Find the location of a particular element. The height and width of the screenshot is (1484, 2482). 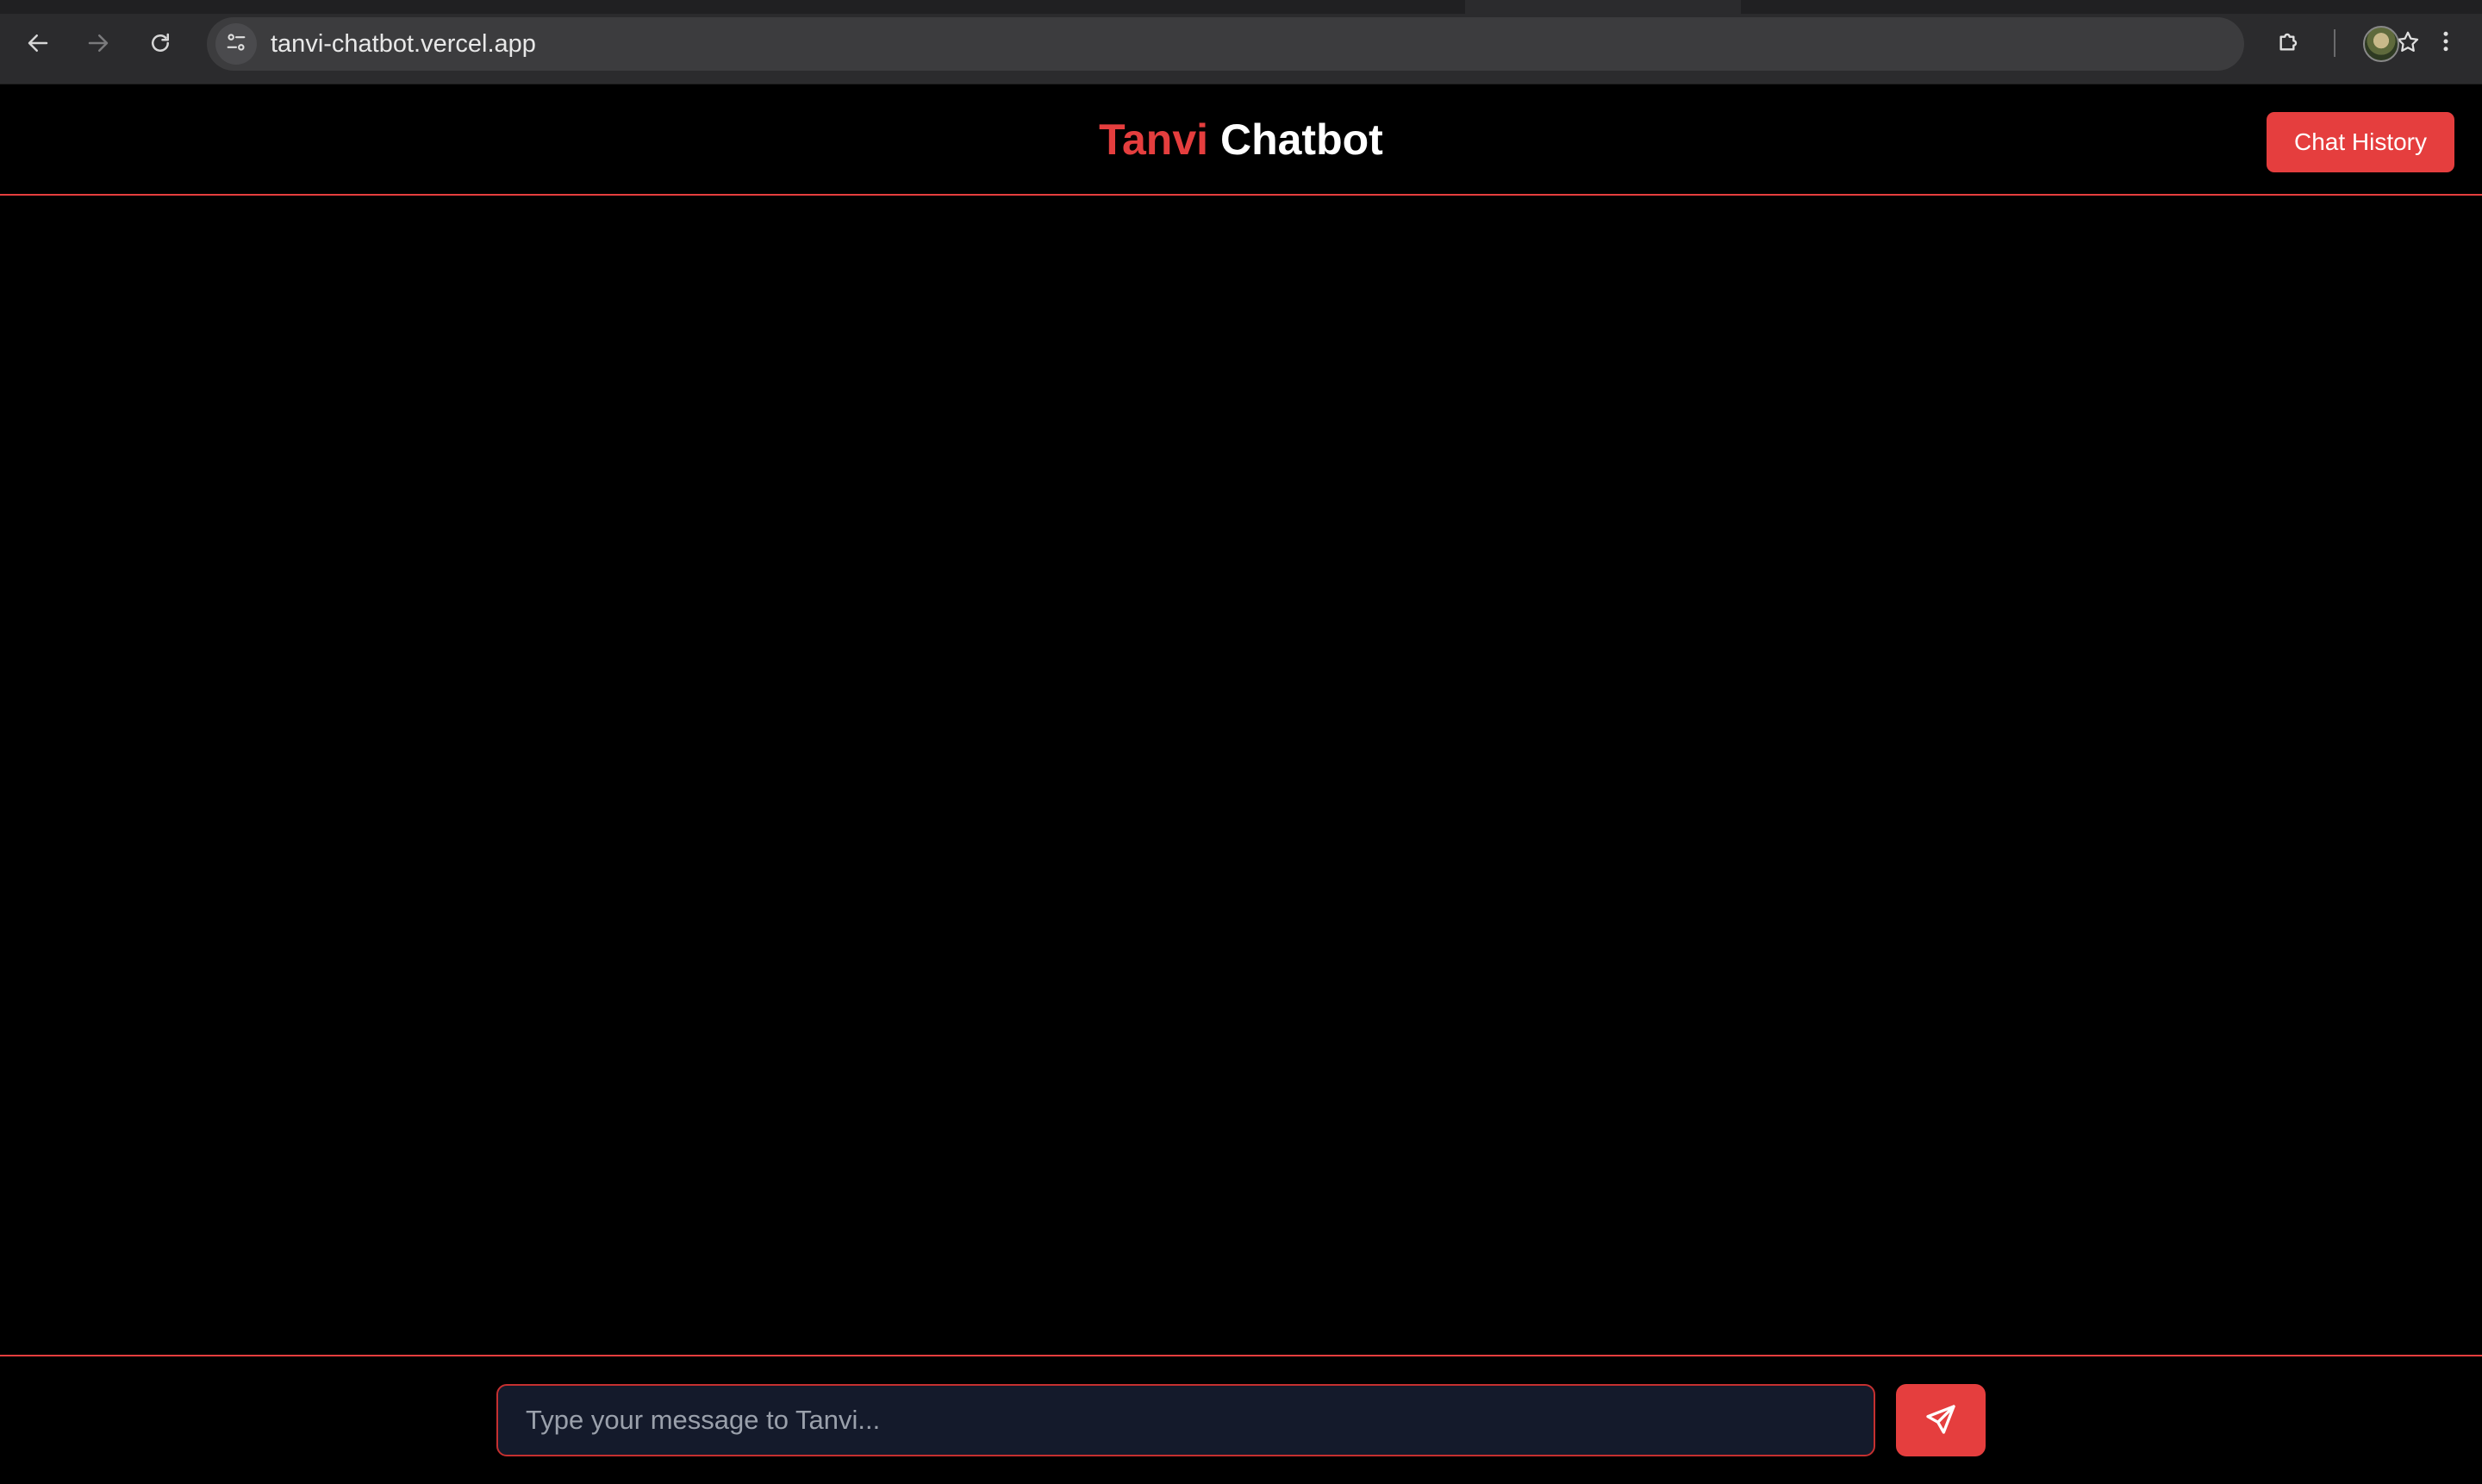

back-arrow-icon is located at coordinates (38, 43).